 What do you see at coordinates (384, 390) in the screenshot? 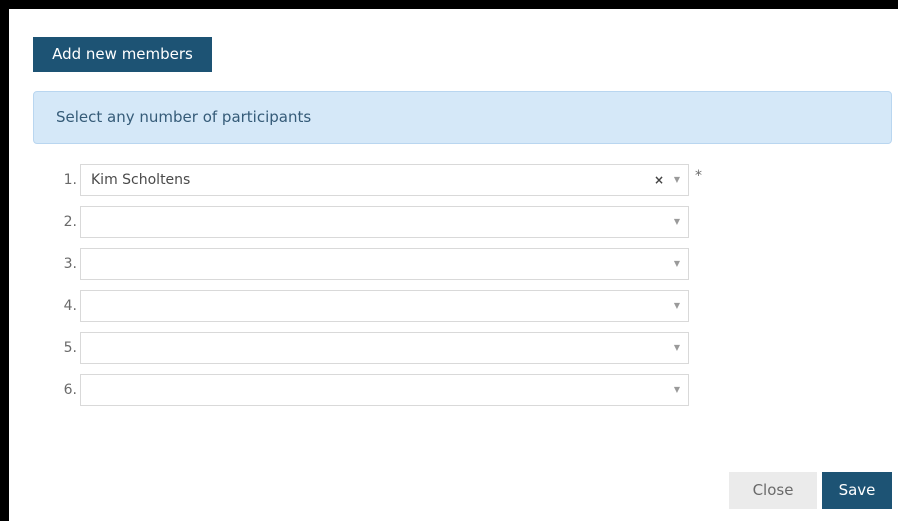
I see `participant-select-6: ▼` at bounding box center [384, 390].